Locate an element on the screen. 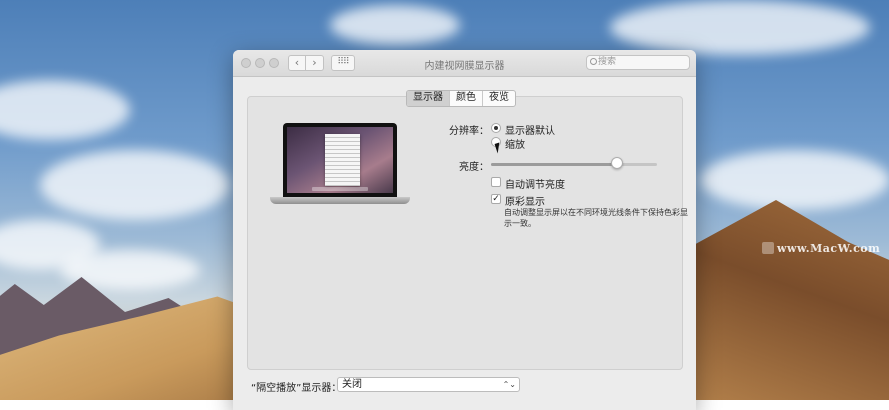  chevron-updown-icon: ⌃⌄ is located at coordinates (509, 384).